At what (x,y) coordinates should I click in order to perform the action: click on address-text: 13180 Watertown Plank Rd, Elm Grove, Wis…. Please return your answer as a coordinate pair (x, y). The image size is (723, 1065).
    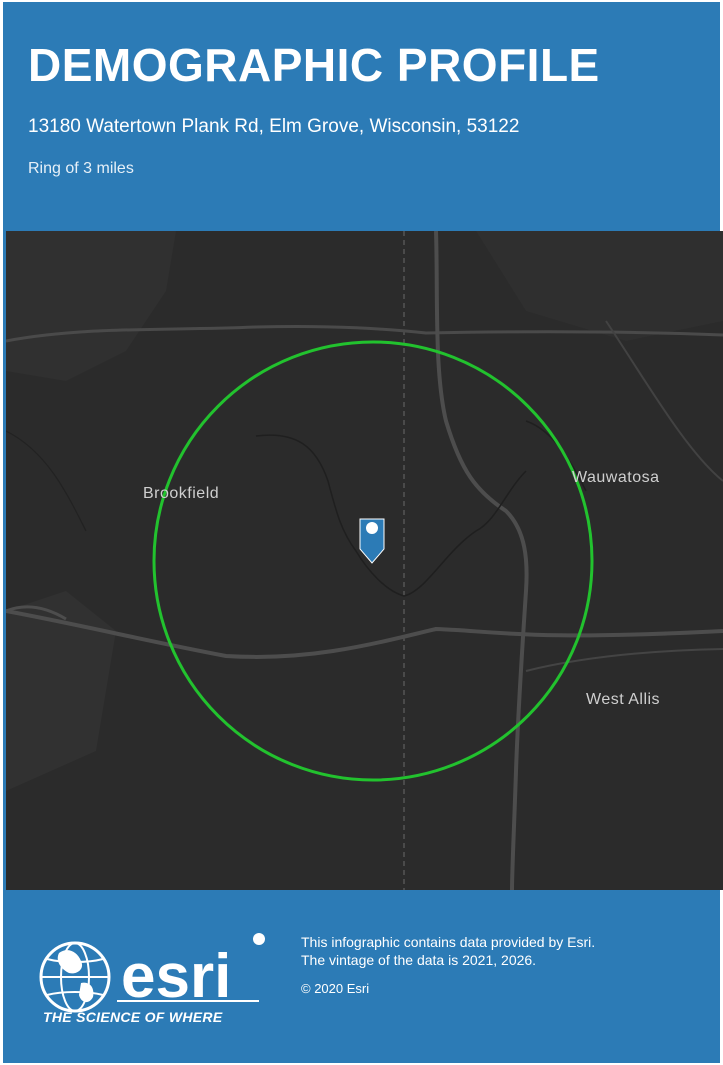
    Looking at the image, I should click on (274, 126).